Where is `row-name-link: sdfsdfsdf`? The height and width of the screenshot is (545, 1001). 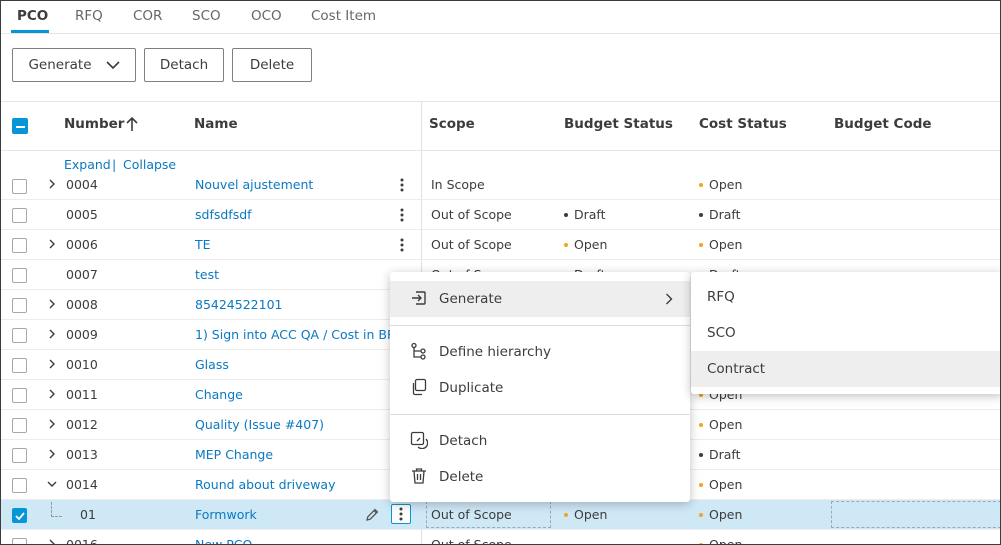
row-name-link: sdfsdfsdf is located at coordinates (223, 214).